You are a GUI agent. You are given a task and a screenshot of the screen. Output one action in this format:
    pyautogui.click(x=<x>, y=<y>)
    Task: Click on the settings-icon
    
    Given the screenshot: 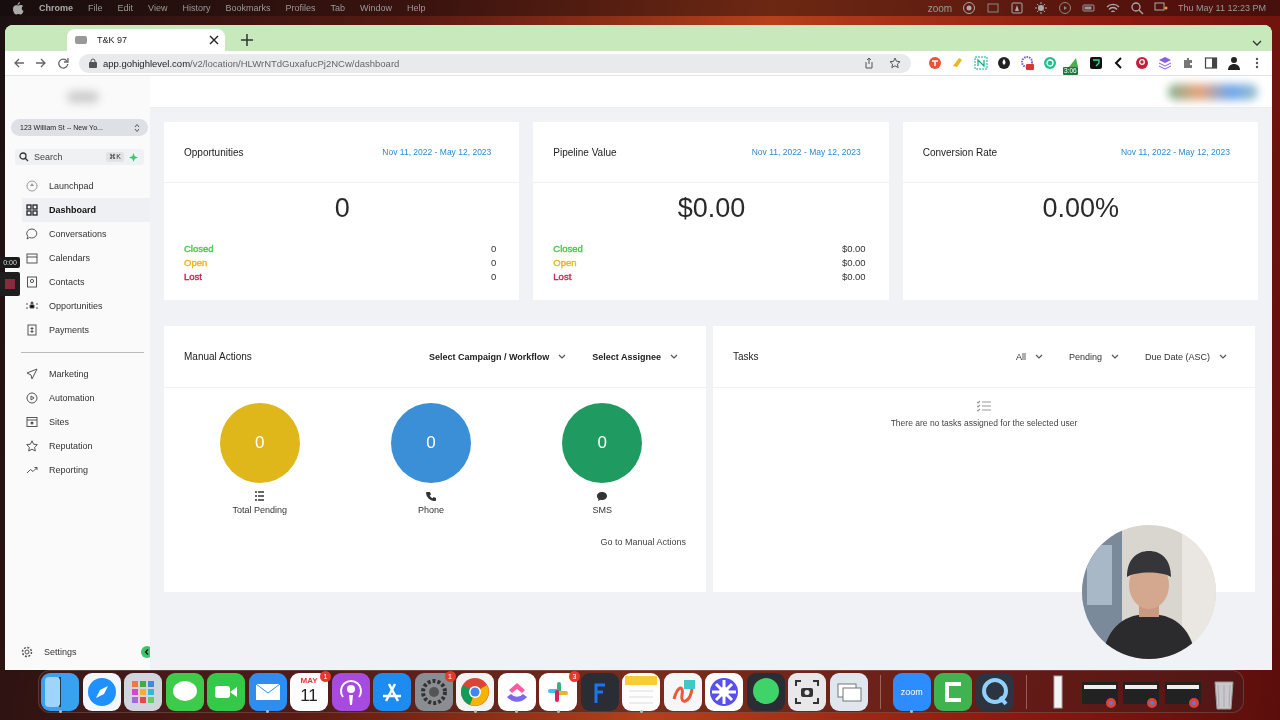 What is the action you would take?
    pyautogui.click(x=27, y=652)
    